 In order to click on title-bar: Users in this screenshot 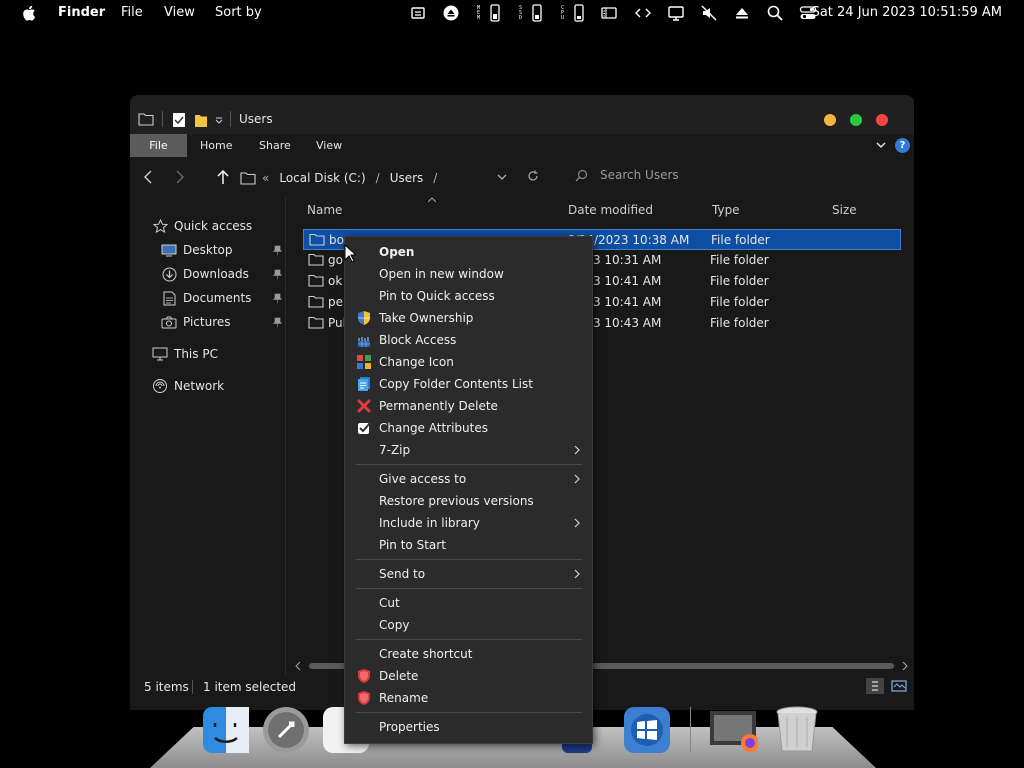, I will do `click(522, 114)`.